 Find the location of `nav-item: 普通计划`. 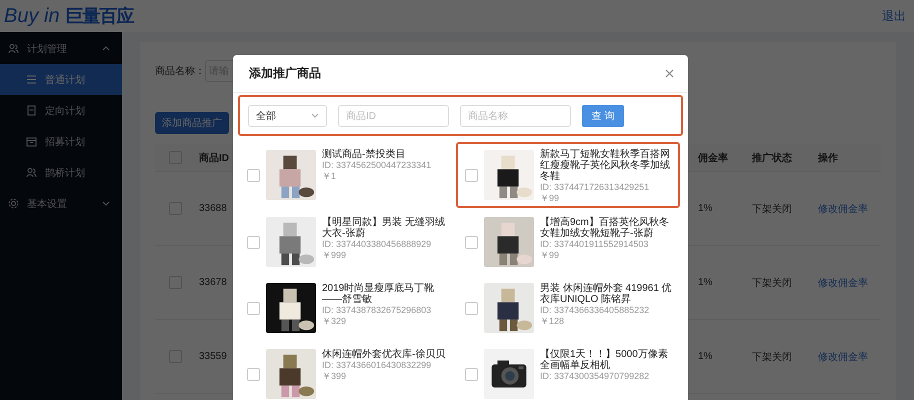

nav-item: 普通计划 is located at coordinates (61, 79).